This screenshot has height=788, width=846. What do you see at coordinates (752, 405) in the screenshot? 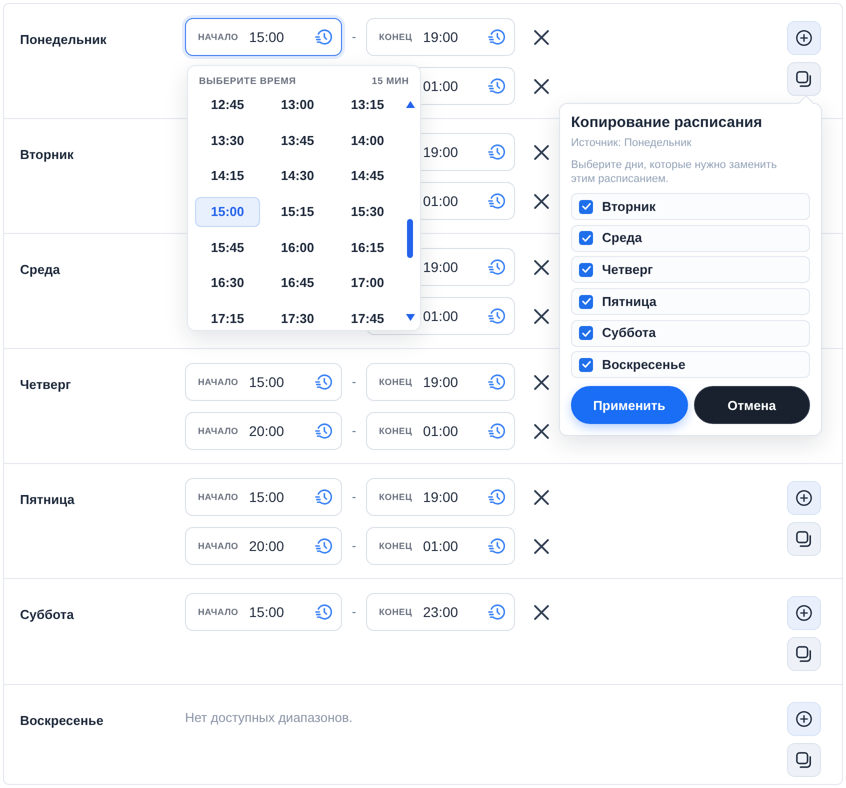
I see `cancel-button: Отмена` at bounding box center [752, 405].